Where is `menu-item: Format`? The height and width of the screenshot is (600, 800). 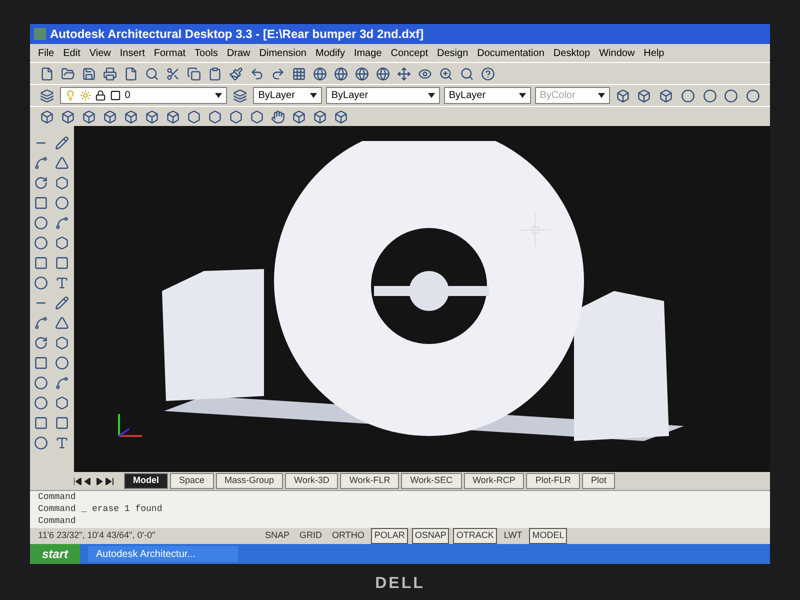 menu-item: Format is located at coordinates (170, 53).